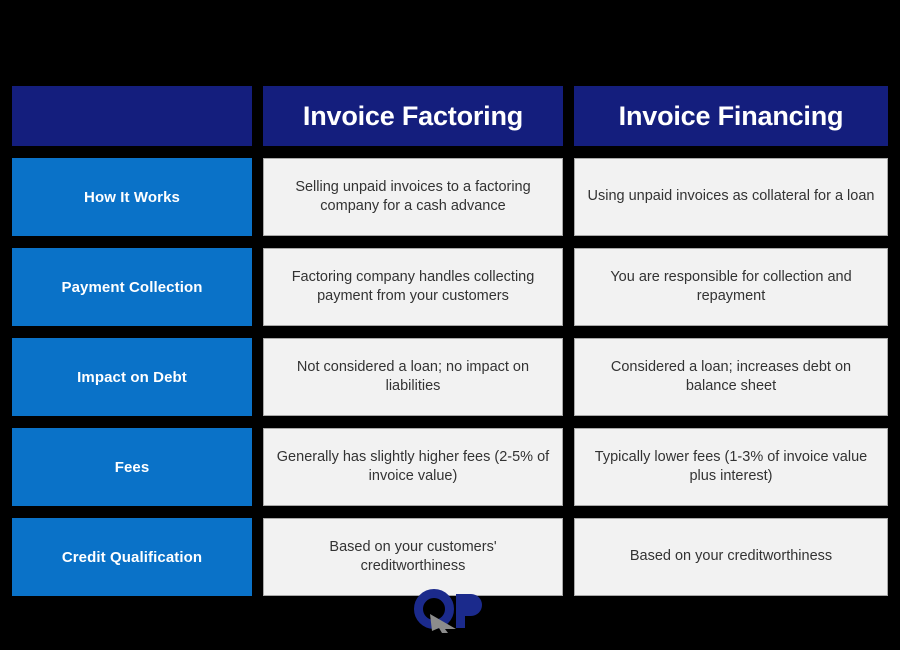 This screenshot has width=900, height=650. What do you see at coordinates (413, 116) in the screenshot?
I see `column-header-invoice-factoring: Invoice Factoring` at bounding box center [413, 116].